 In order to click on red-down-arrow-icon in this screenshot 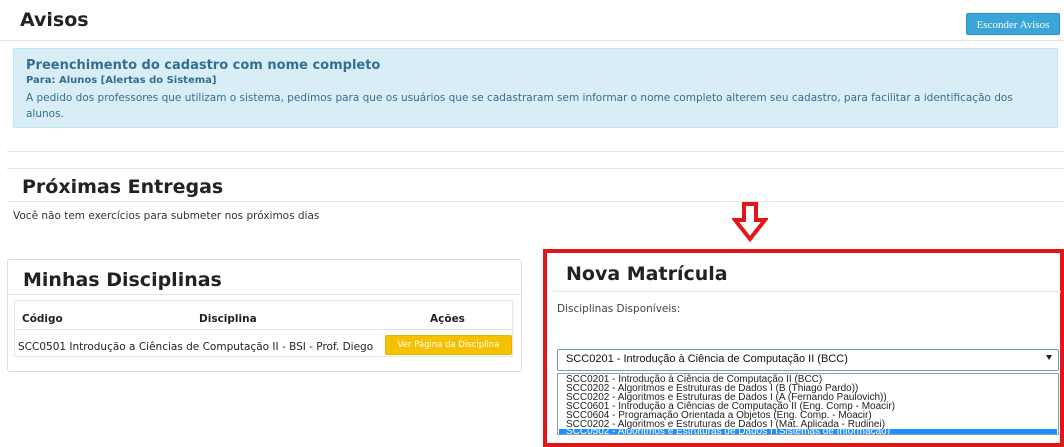, I will do `click(750, 222)`.